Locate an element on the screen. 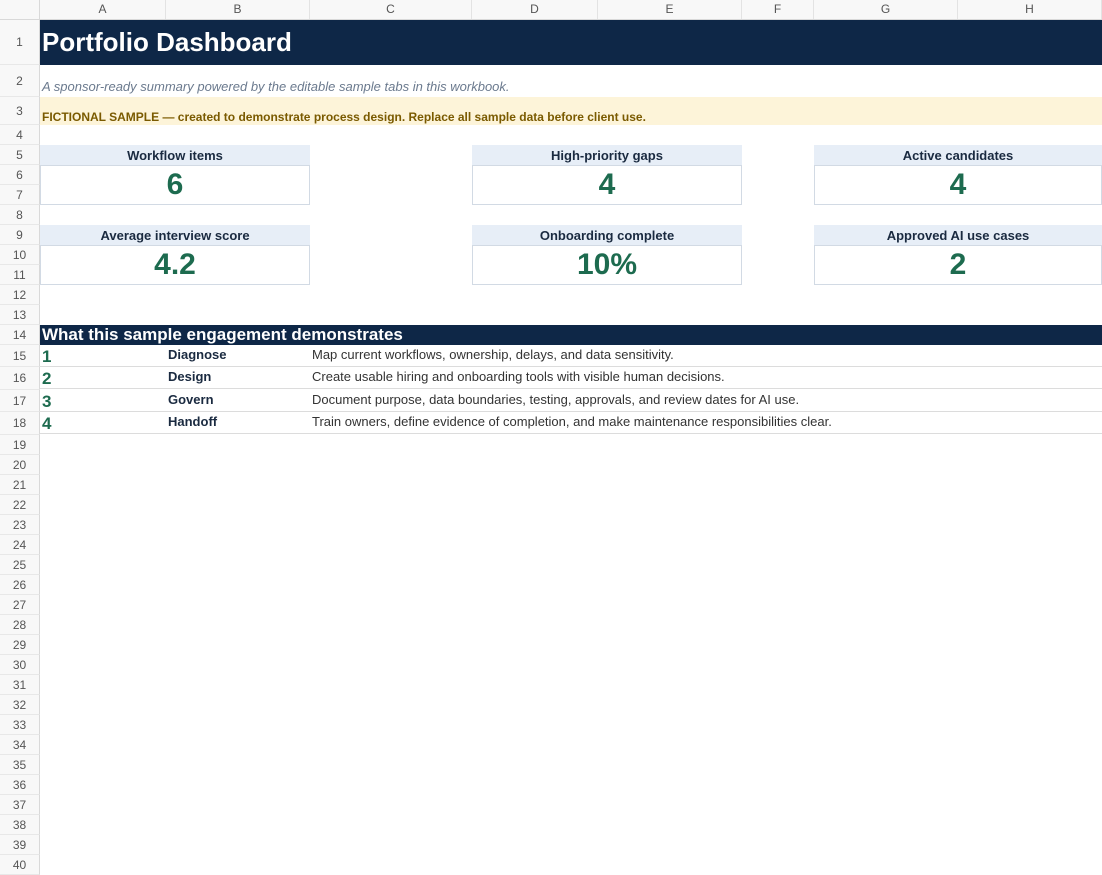  column-header-d: D is located at coordinates (535, 9).